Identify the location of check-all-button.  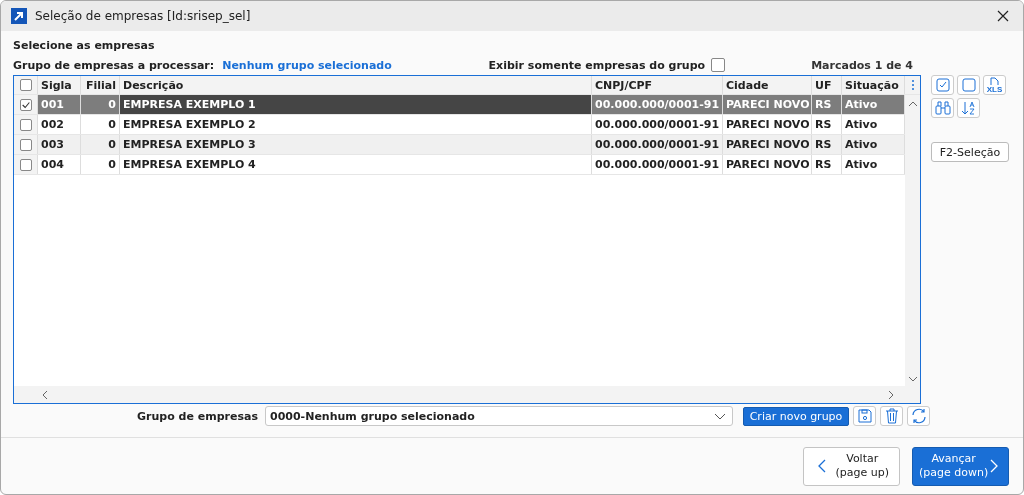
(942, 85).